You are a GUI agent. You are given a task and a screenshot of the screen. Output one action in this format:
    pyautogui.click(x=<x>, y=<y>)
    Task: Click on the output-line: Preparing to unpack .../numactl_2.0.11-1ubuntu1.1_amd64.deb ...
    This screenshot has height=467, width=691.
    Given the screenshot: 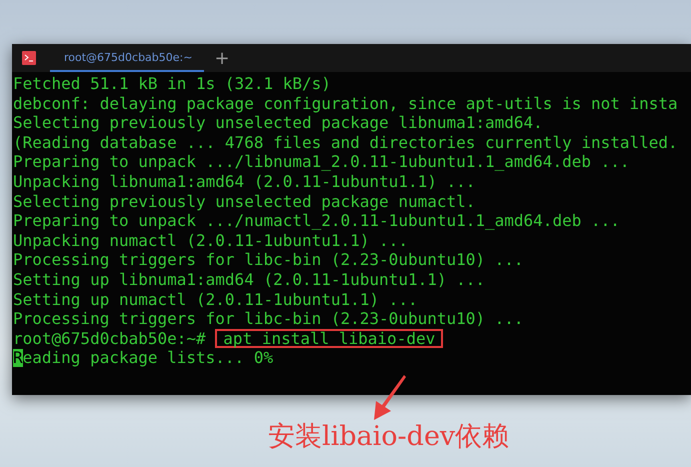 What is the action you would take?
    pyautogui.click(x=316, y=220)
    